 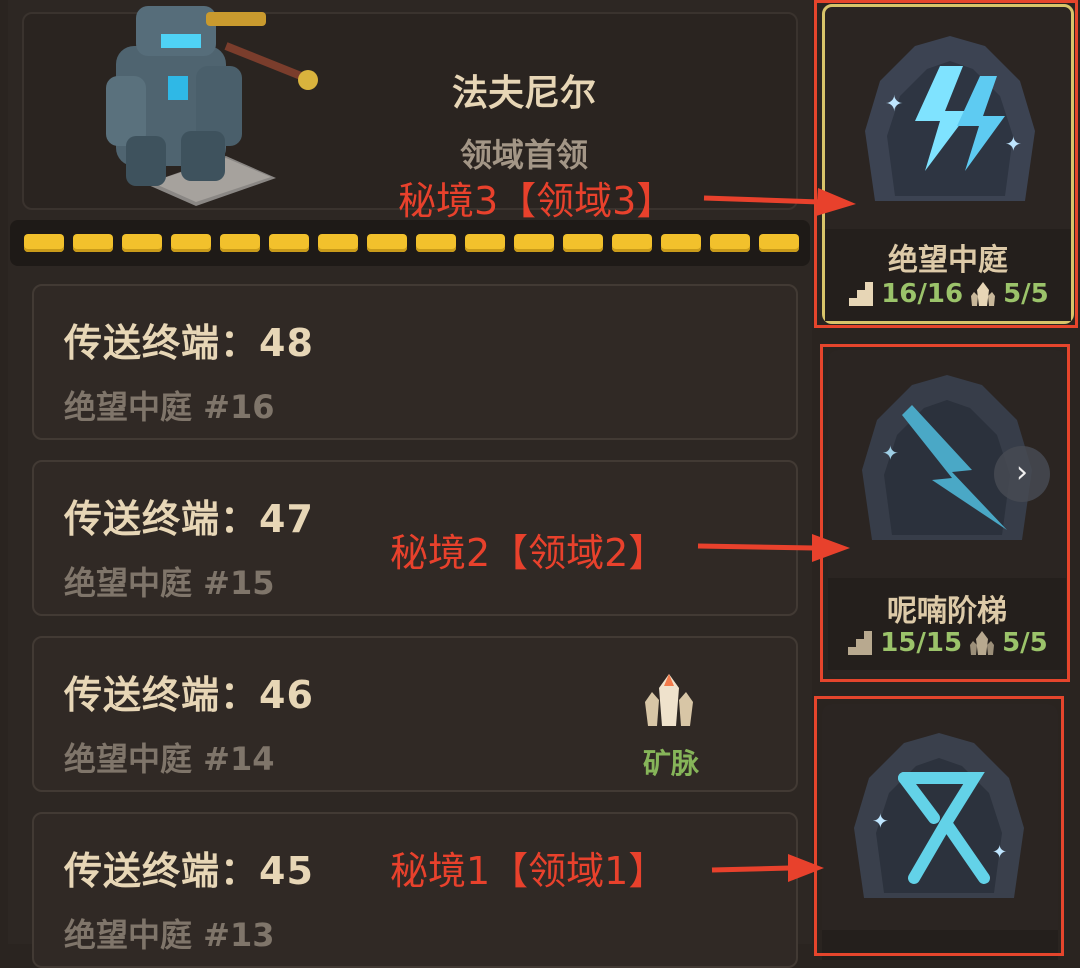 I want to click on boss-portrait-icon, so click(x=212, y=106).